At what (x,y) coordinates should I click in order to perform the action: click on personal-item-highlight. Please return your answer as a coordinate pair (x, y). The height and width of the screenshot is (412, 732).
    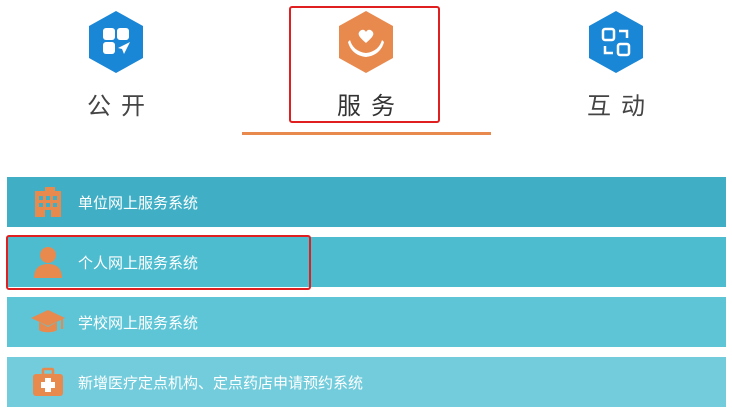
    Looking at the image, I should click on (158, 262).